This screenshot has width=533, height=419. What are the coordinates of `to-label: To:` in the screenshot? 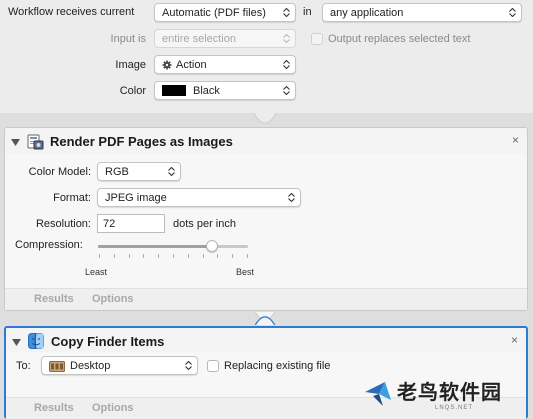 It's located at (23, 366).